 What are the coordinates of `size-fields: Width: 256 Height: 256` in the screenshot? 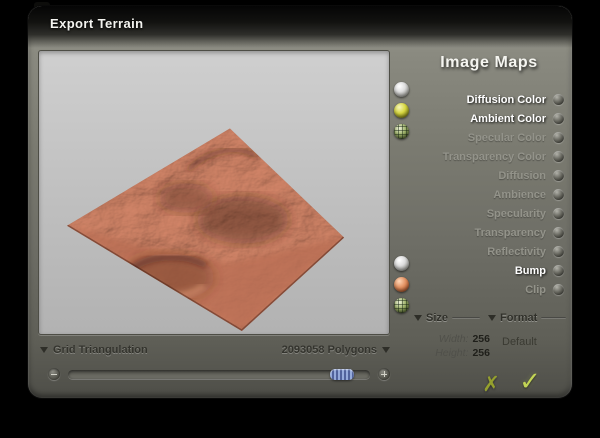 It's located at (454, 346).